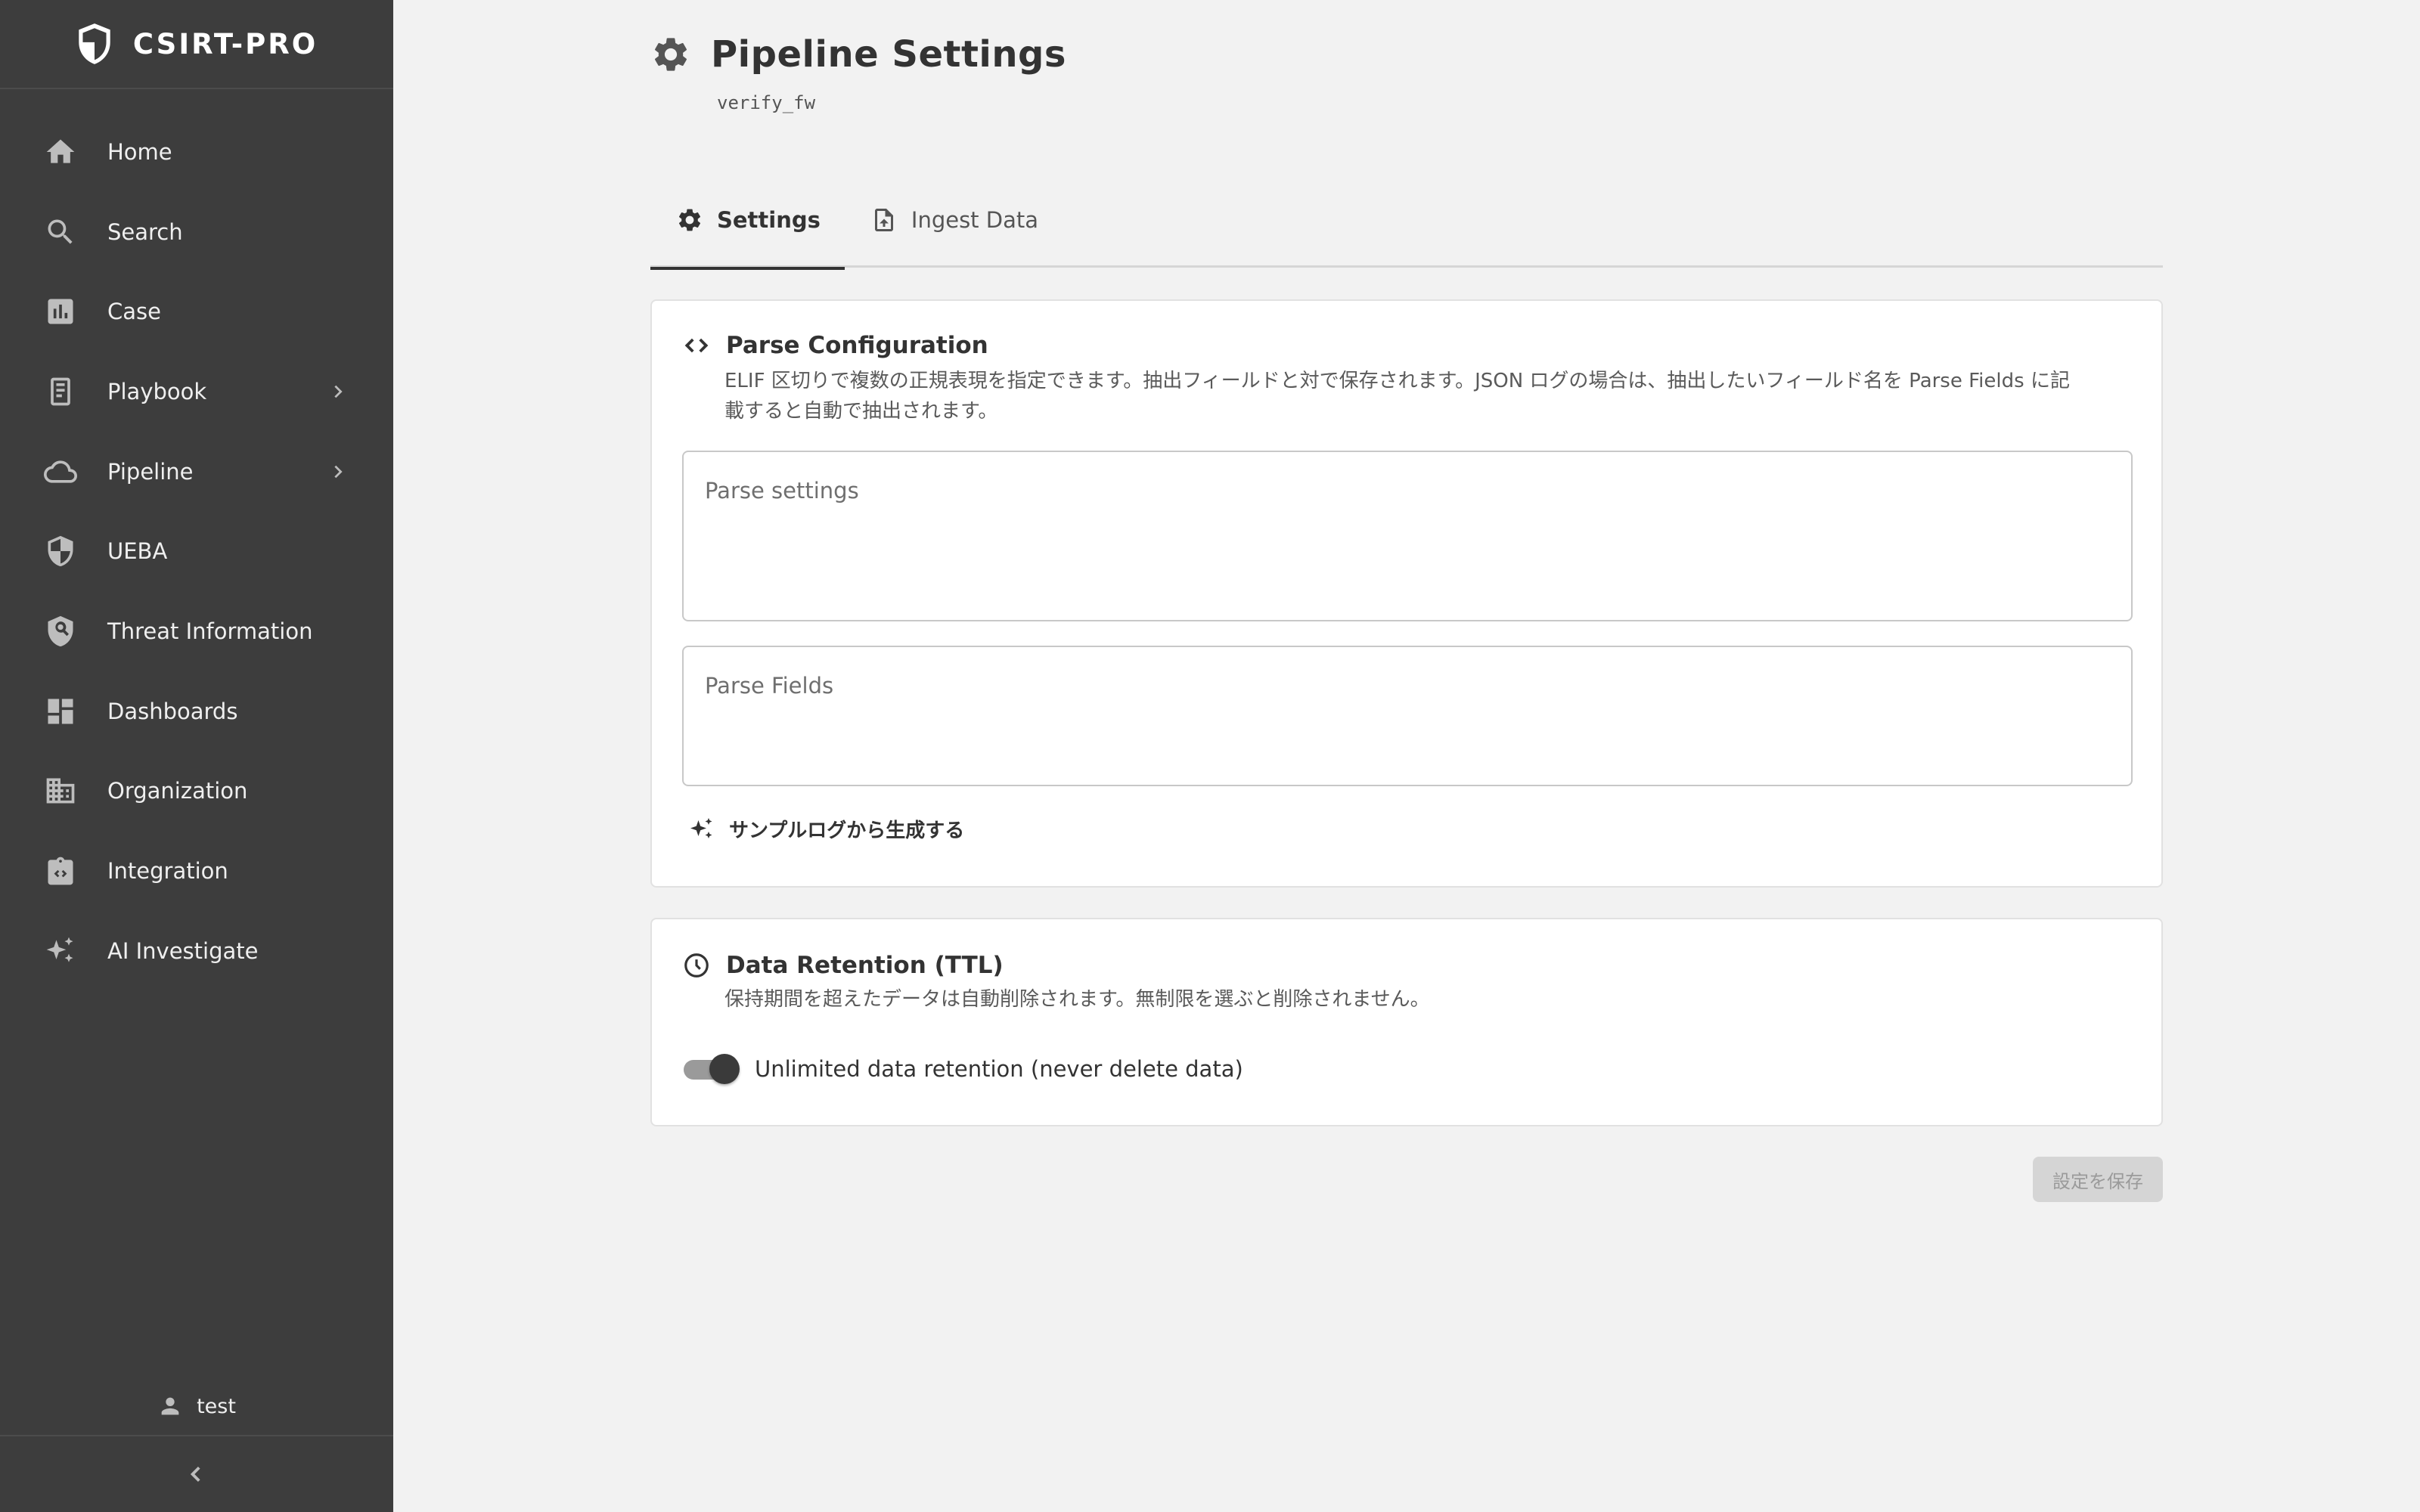 The height and width of the screenshot is (1512, 2420). I want to click on parse-fields-input, so click(1407, 716).